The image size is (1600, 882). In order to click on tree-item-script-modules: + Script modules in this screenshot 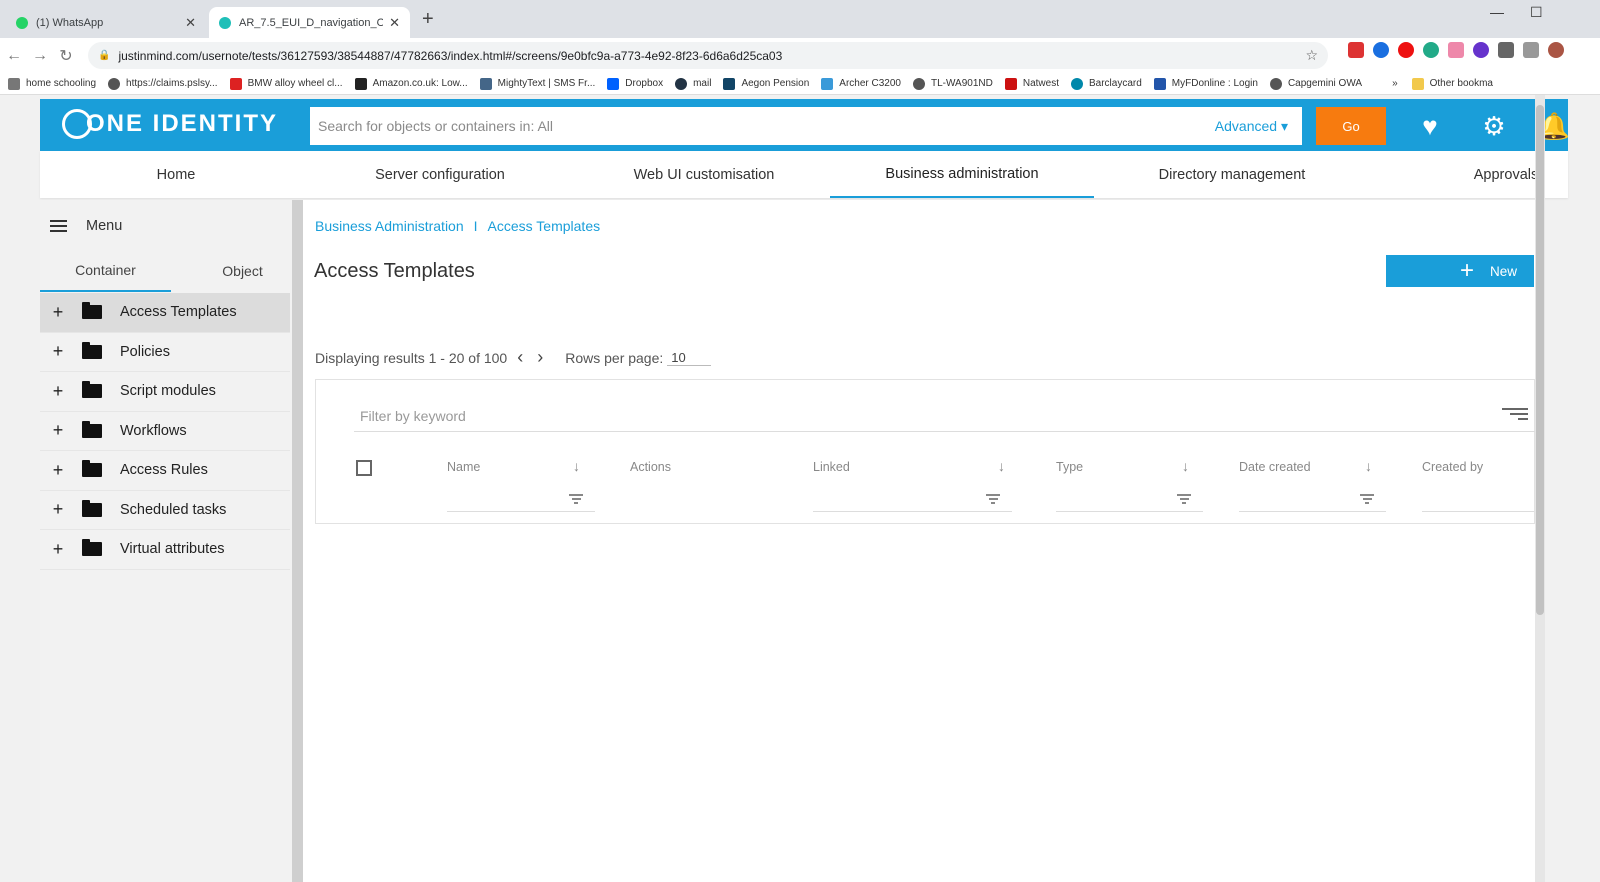, I will do `click(165, 392)`.